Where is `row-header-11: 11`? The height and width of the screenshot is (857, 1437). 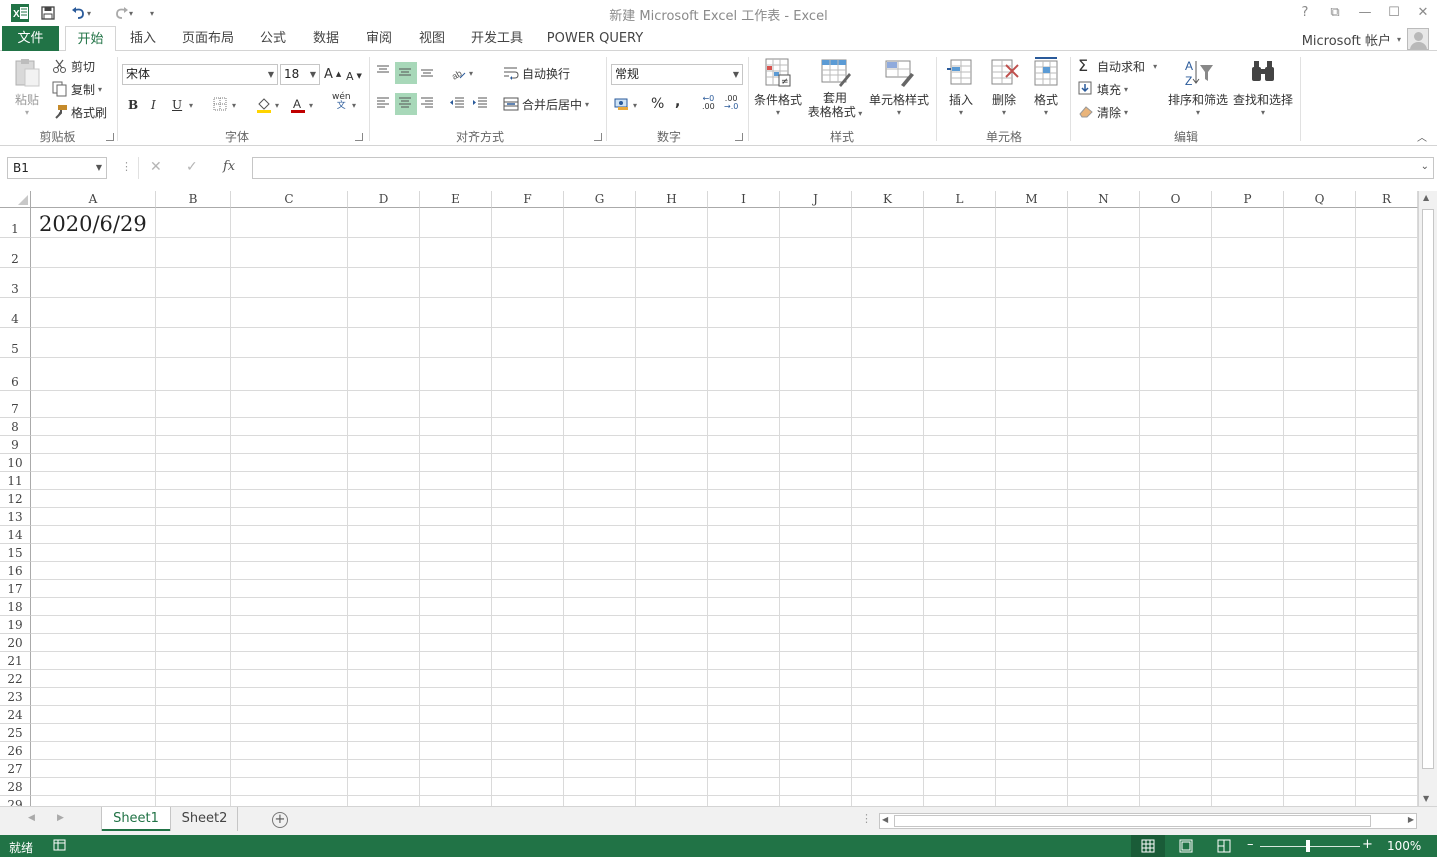
row-header-11: 11 is located at coordinates (15, 481).